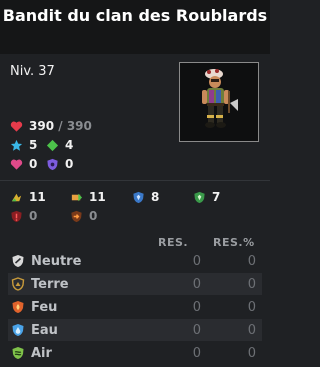  What do you see at coordinates (76, 216) in the screenshot?
I see `pushback-shield-icon` at bounding box center [76, 216].